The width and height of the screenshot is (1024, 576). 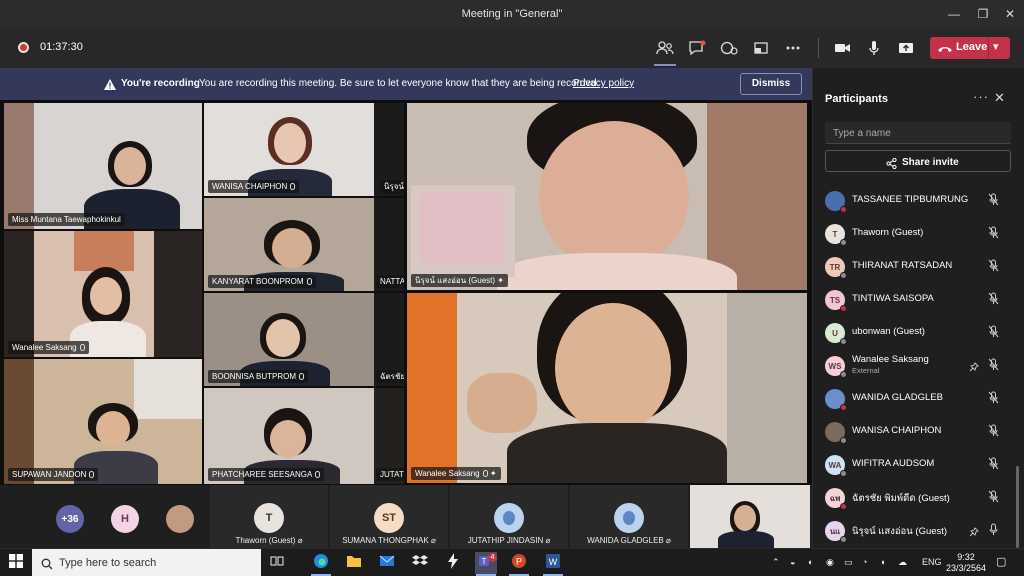 What do you see at coordinates (146, 562) in the screenshot?
I see `taskbar-search-box: Type here to search` at bounding box center [146, 562].